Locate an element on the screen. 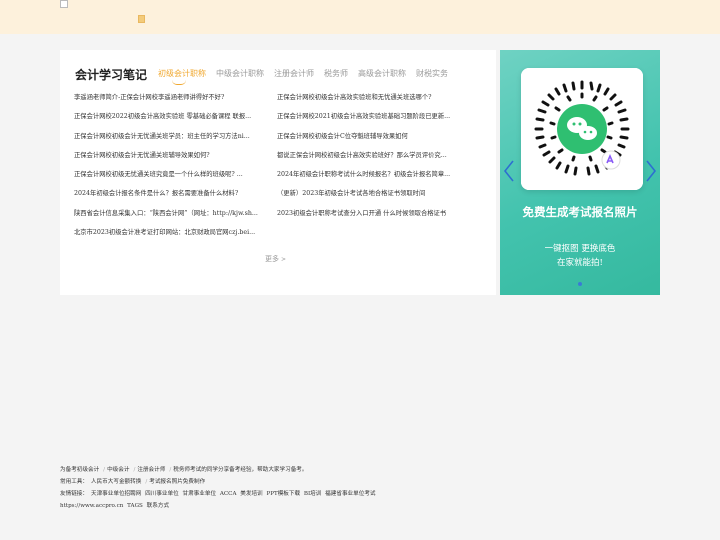 Image resolution: width=720 pixels, height=540 pixels. friend-link: 美发培训 is located at coordinates (251, 494).